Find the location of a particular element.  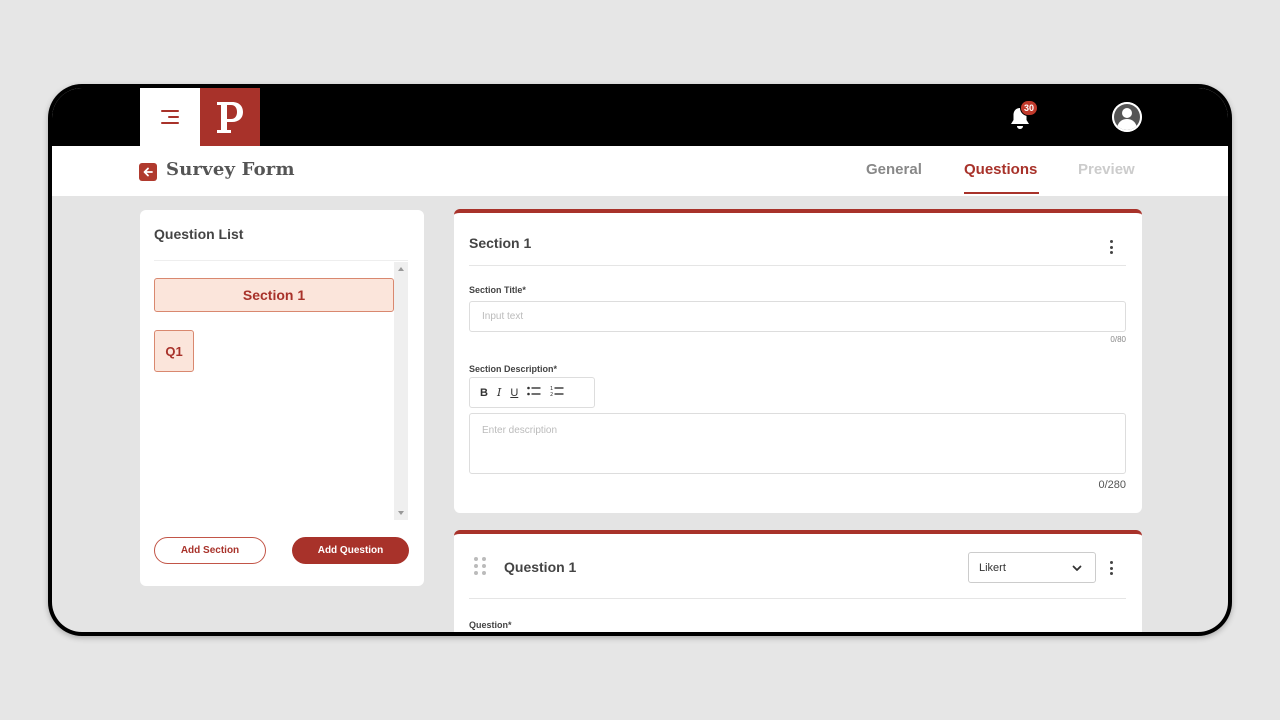

numbered-list-icon: 1 2 is located at coordinates (557, 392).